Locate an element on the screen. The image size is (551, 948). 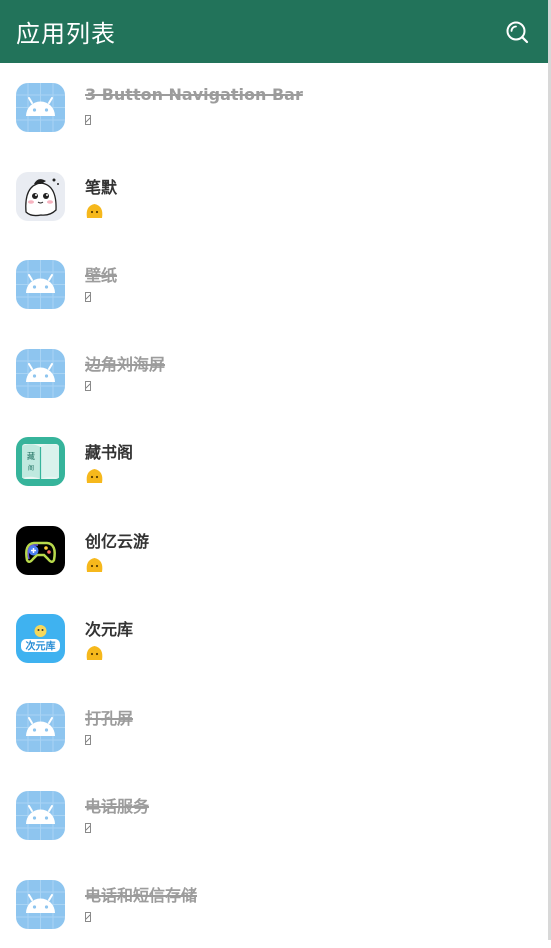
ciyuanku-logo-icon: 次元库 is located at coordinates (40, 638).